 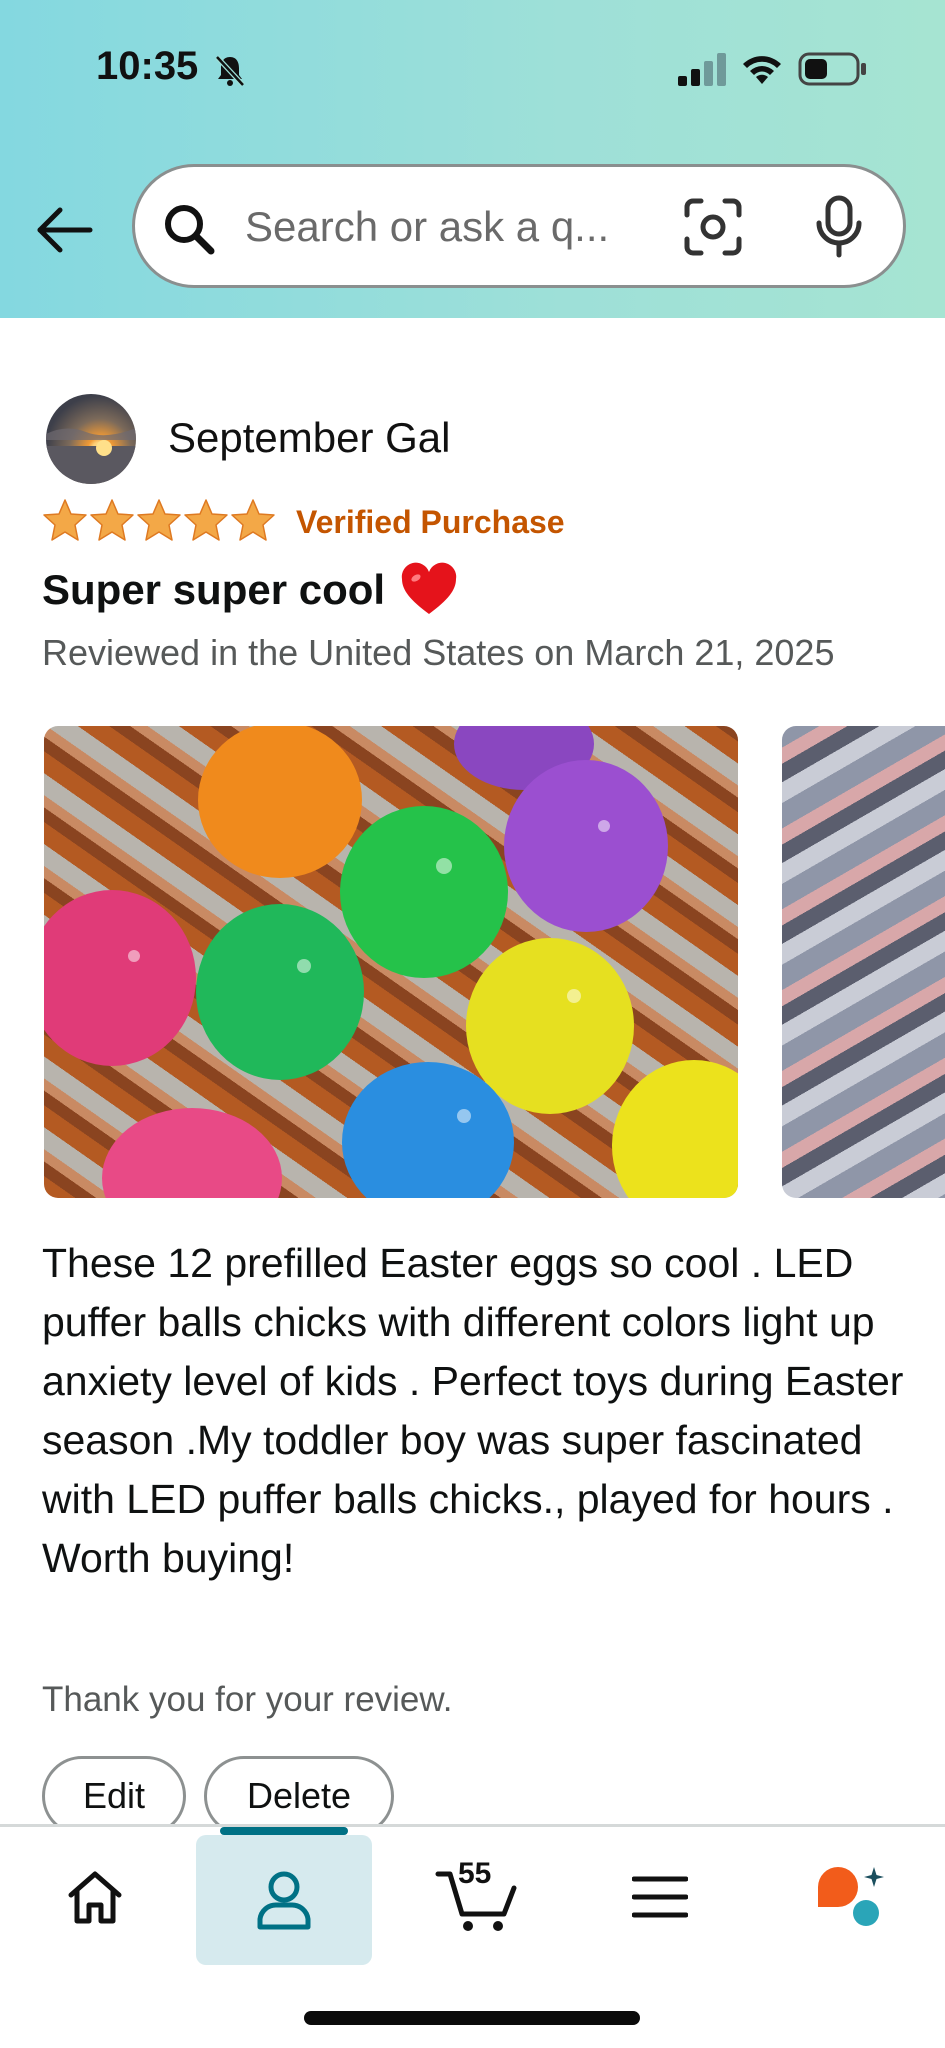 What do you see at coordinates (762, 70) in the screenshot?
I see `wifi-icon` at bounding box center [762, 70].